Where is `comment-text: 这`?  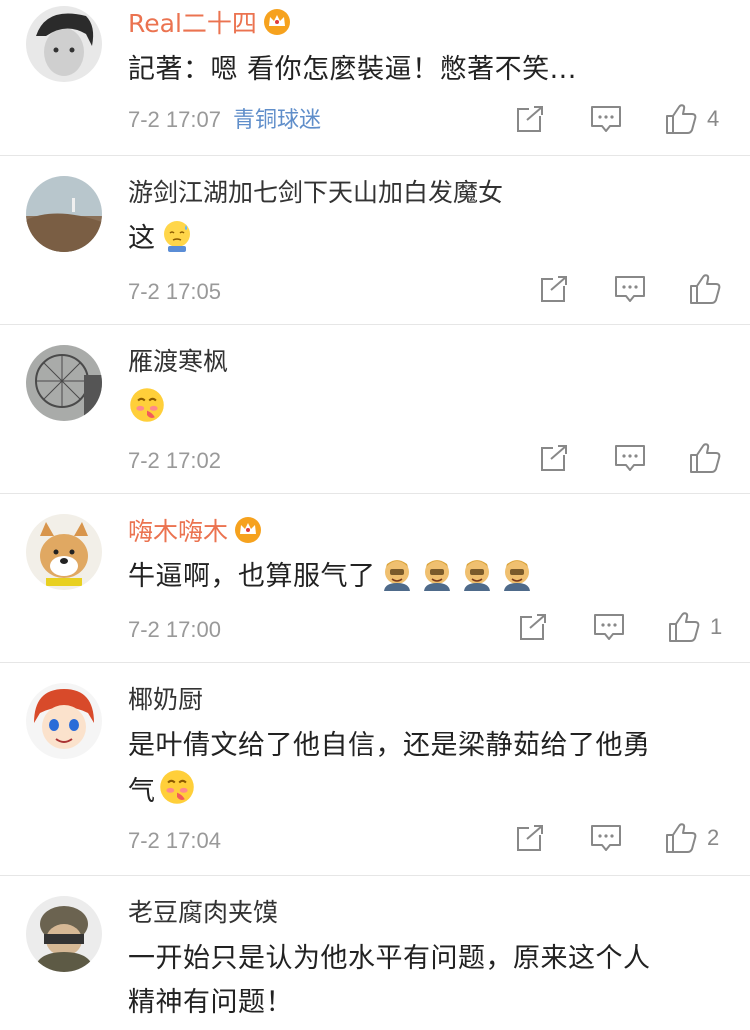
comment-text: 这 is located at coordinates (428, 239).